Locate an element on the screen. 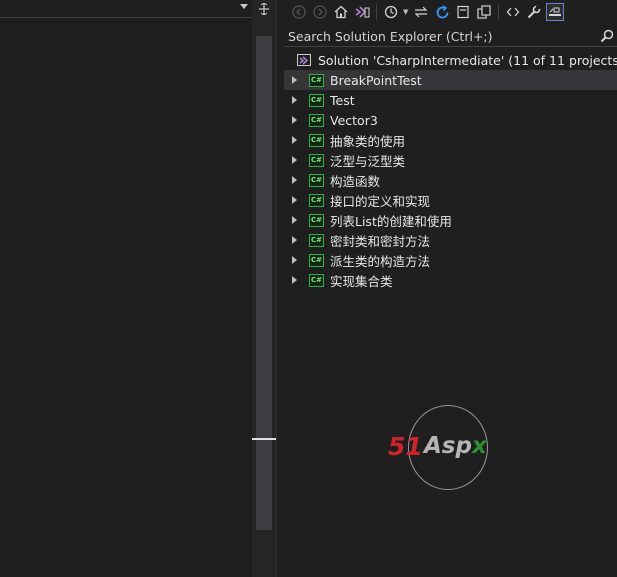  sync-icon is located at coordinates (421, 12).